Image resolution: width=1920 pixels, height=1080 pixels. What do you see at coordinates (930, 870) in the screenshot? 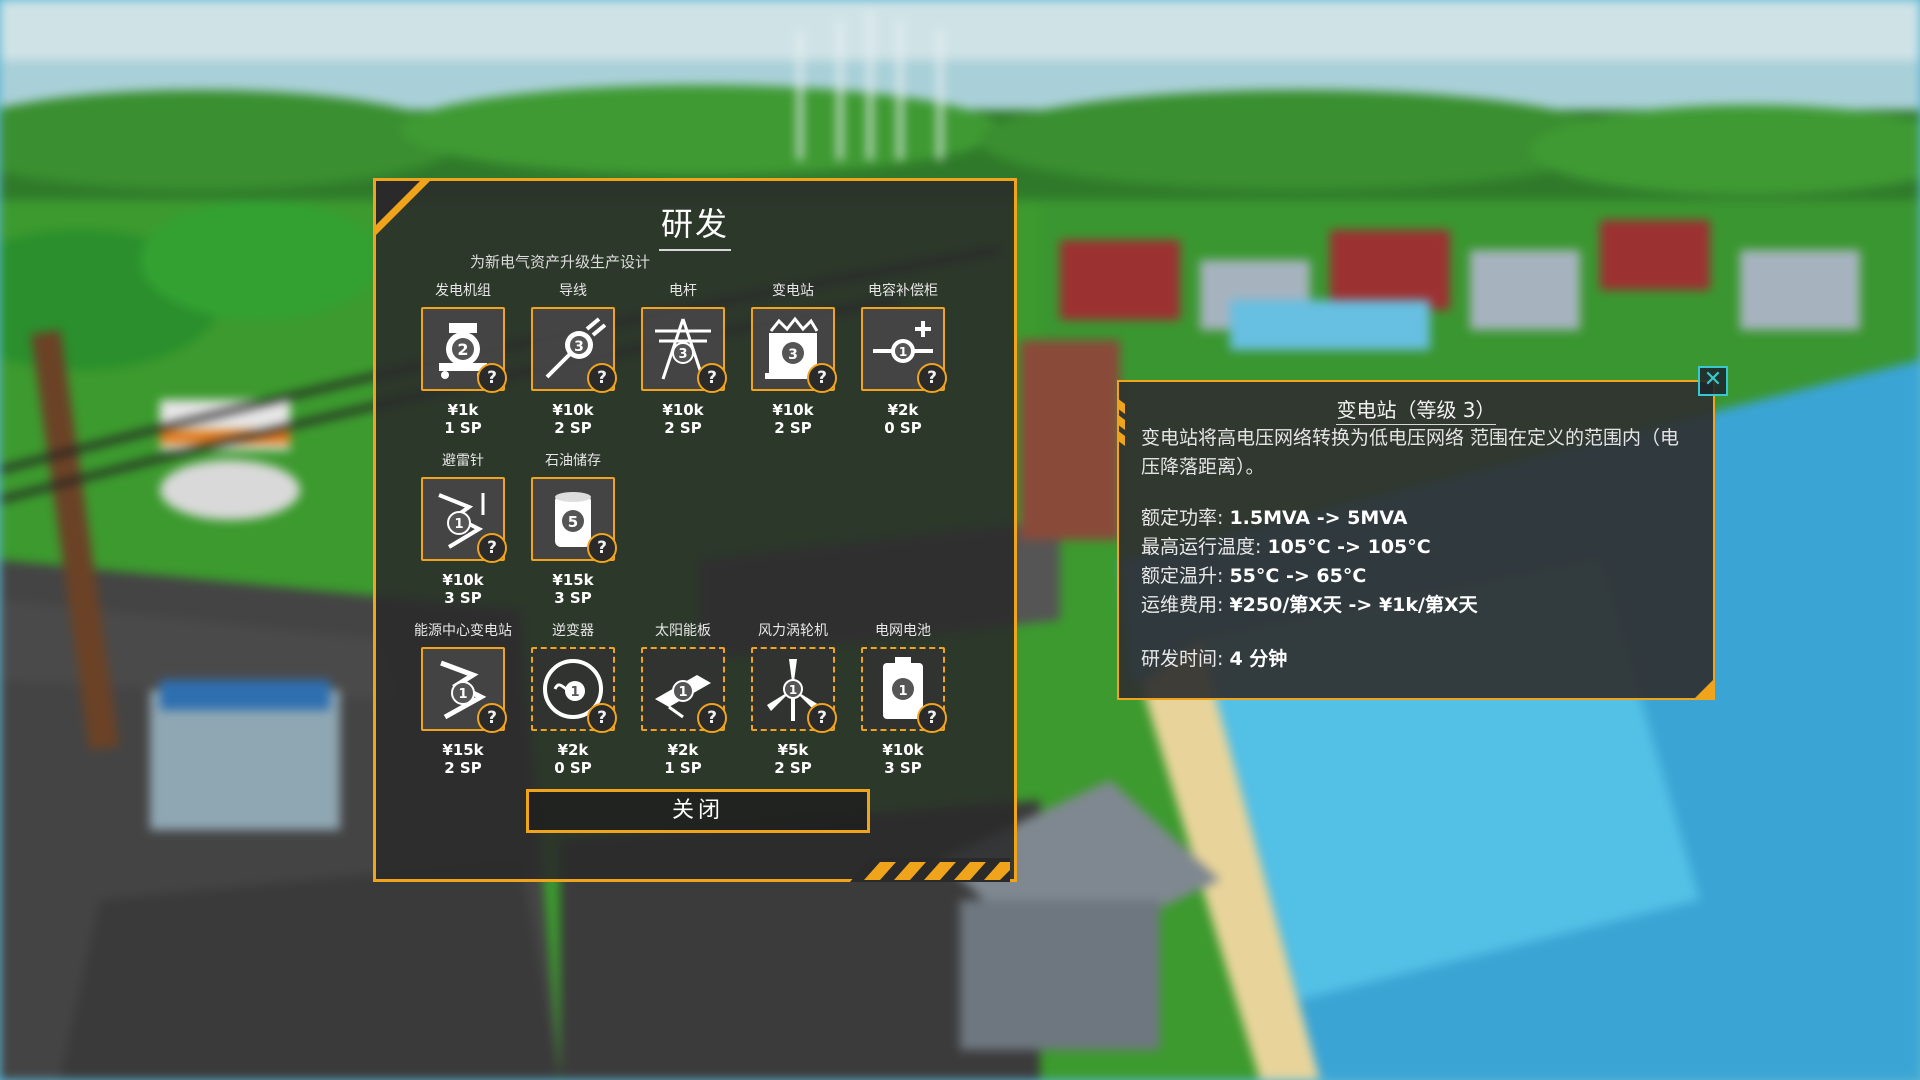
I see `hazard-stripes-decoration` at bounding box center [930, 870].